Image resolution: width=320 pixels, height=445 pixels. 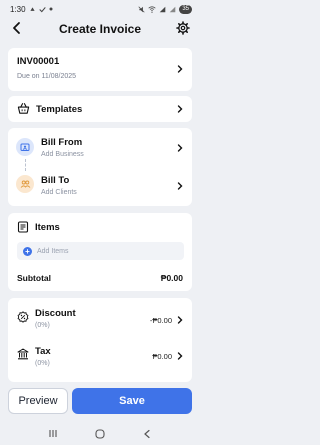 I want to click on adjustments-card: Discount (0%) -₱0.00 Tax (0%) ₱0.00, so click(x=100, y=340).